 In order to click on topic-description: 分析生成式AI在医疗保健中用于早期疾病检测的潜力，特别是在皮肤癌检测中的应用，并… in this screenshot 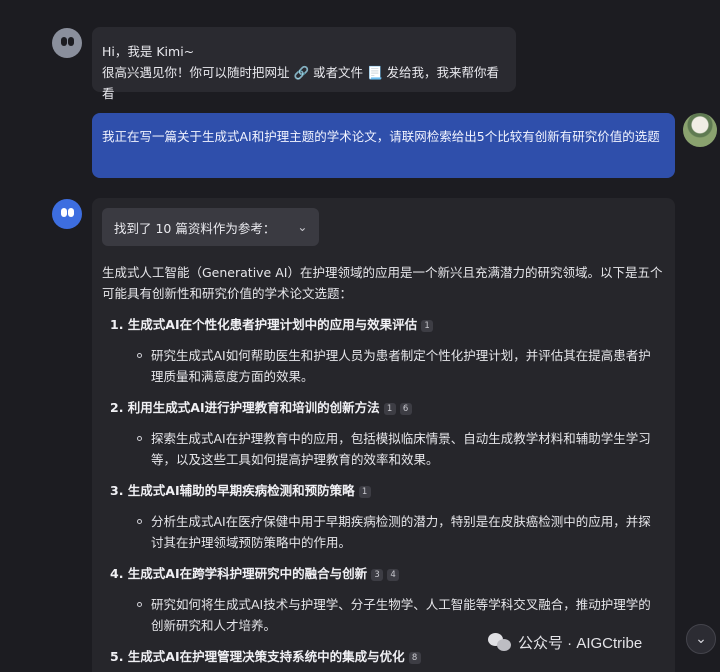, I will do `click(383, 532)`.